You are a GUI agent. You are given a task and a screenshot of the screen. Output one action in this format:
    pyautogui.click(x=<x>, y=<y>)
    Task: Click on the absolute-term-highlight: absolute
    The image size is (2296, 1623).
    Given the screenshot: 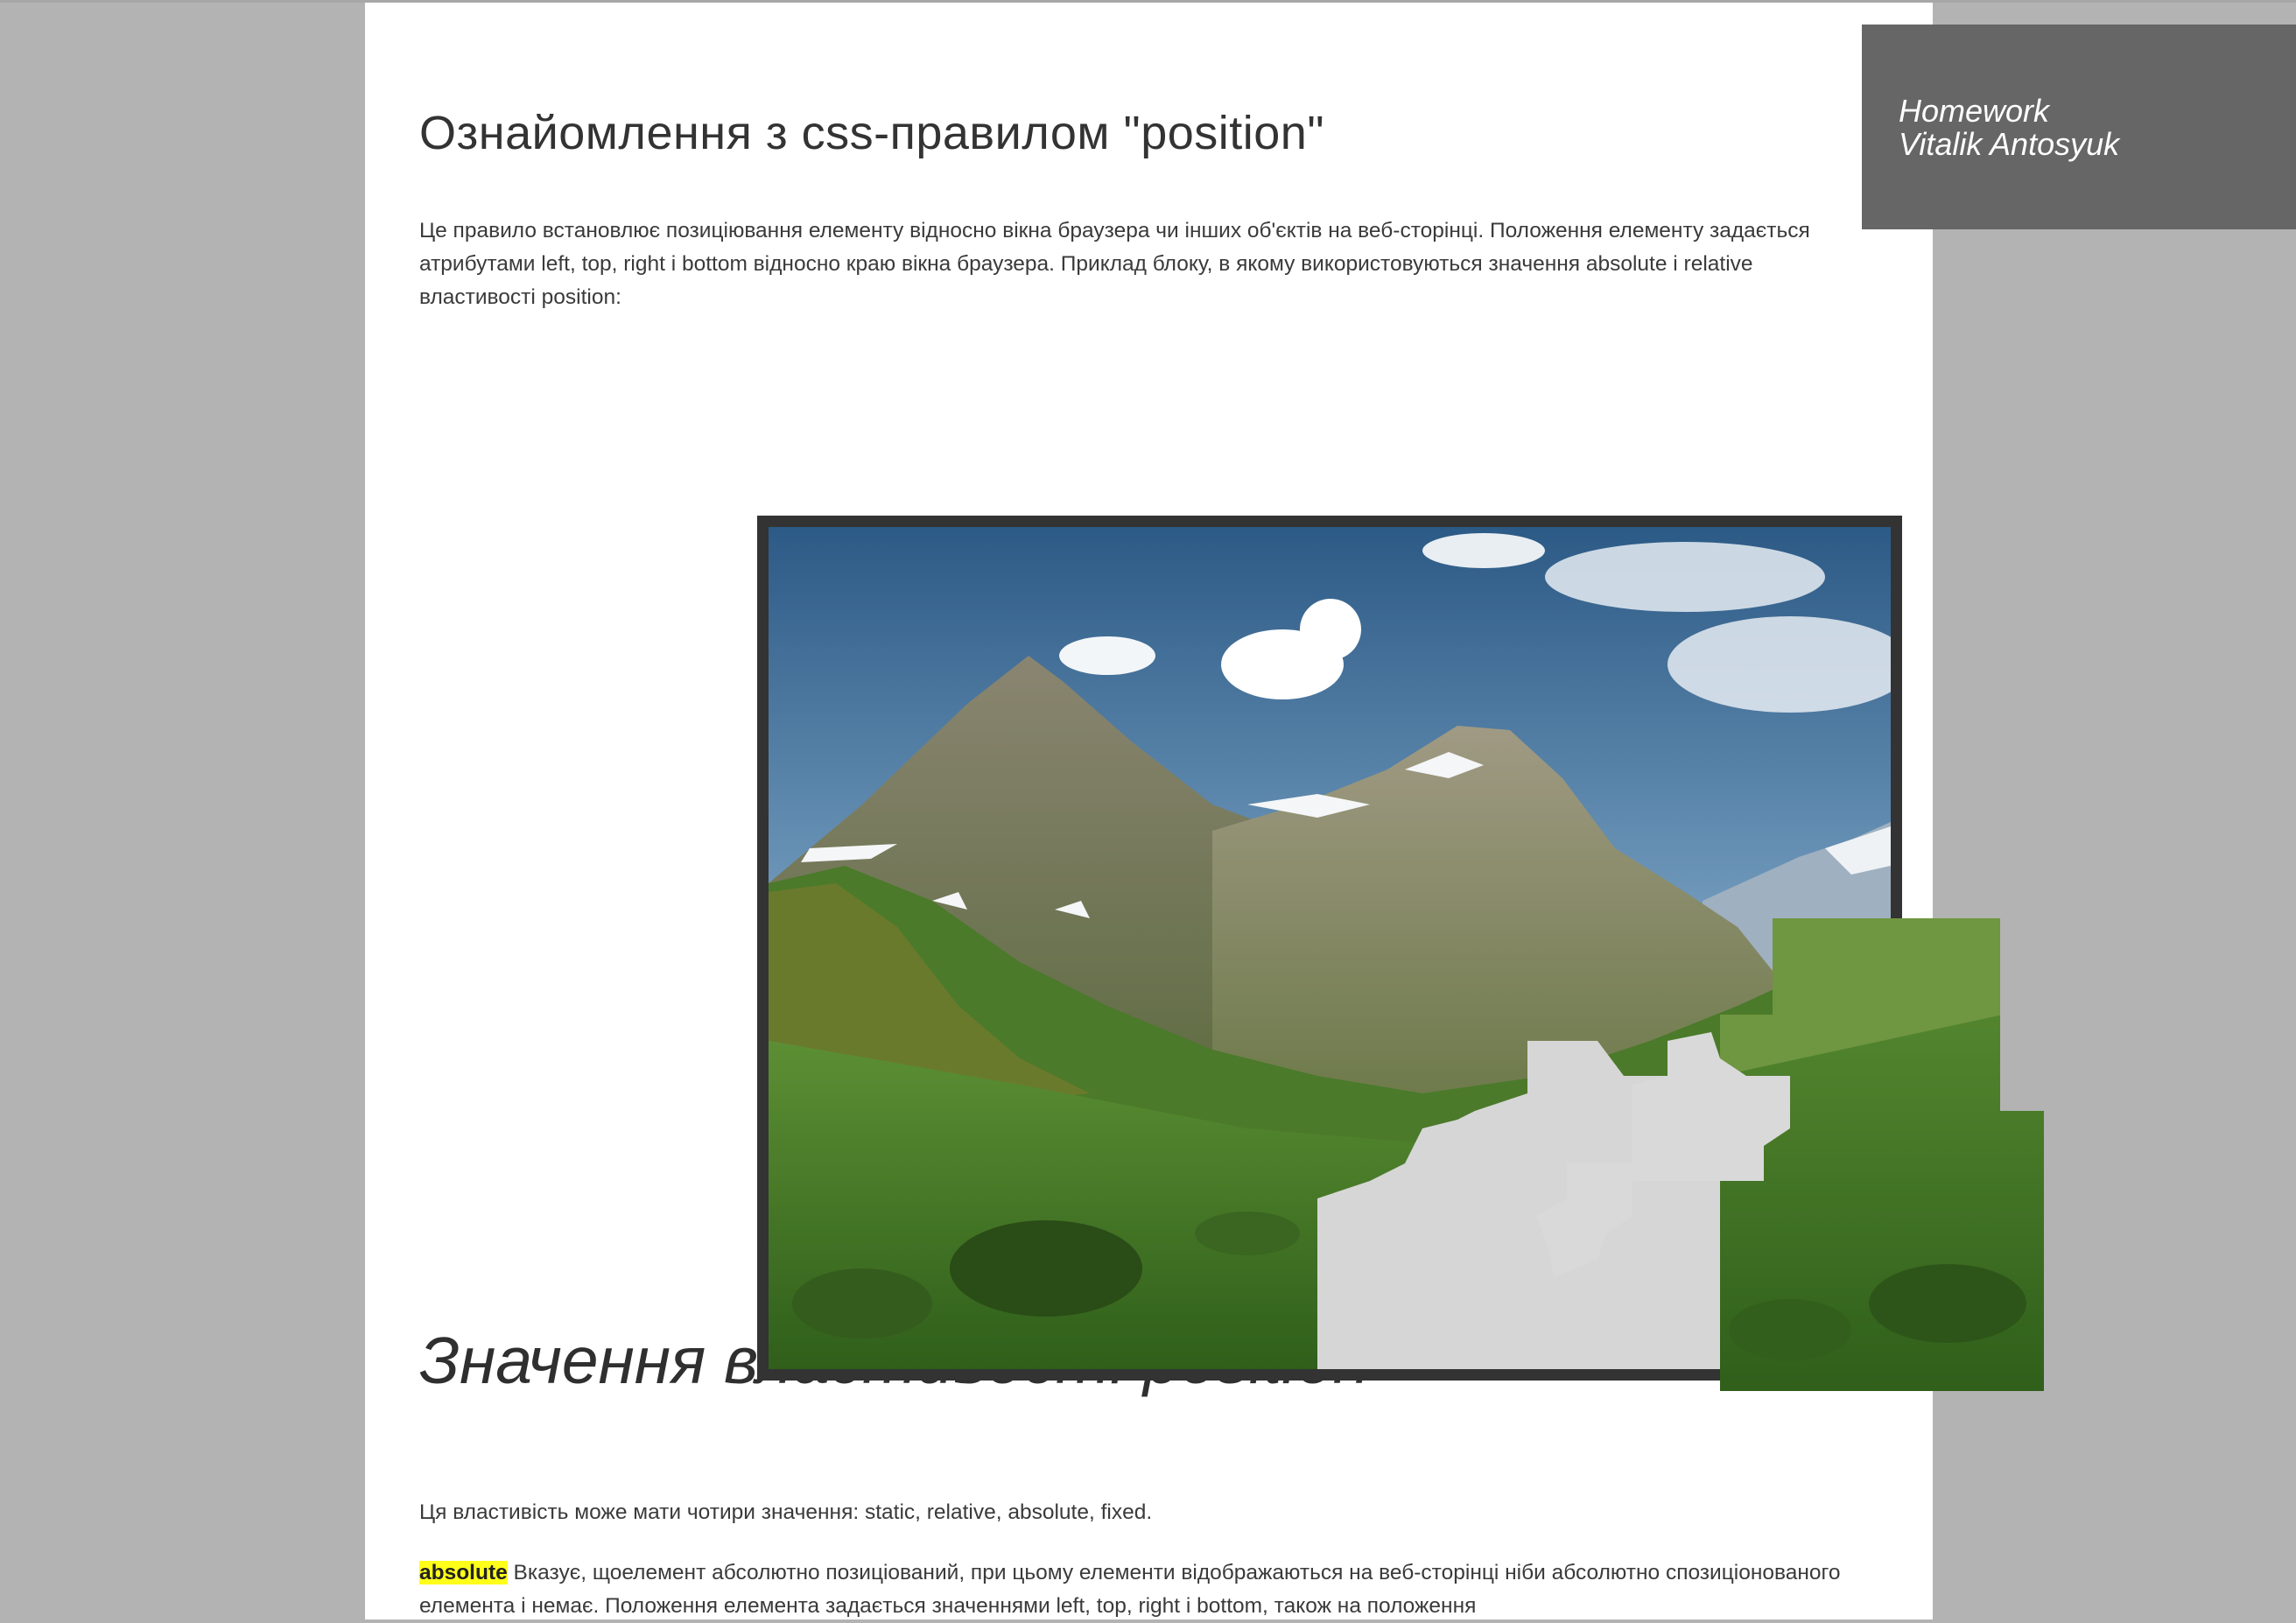 What is the action you would take?
    pyautogui.click(x=463, y=1572)
    